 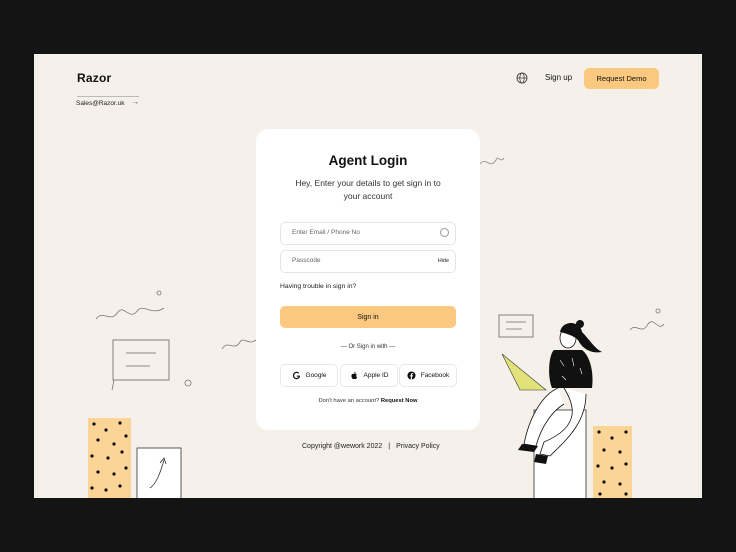 I want to click on google-label: Google, so click(x=316, y=375).